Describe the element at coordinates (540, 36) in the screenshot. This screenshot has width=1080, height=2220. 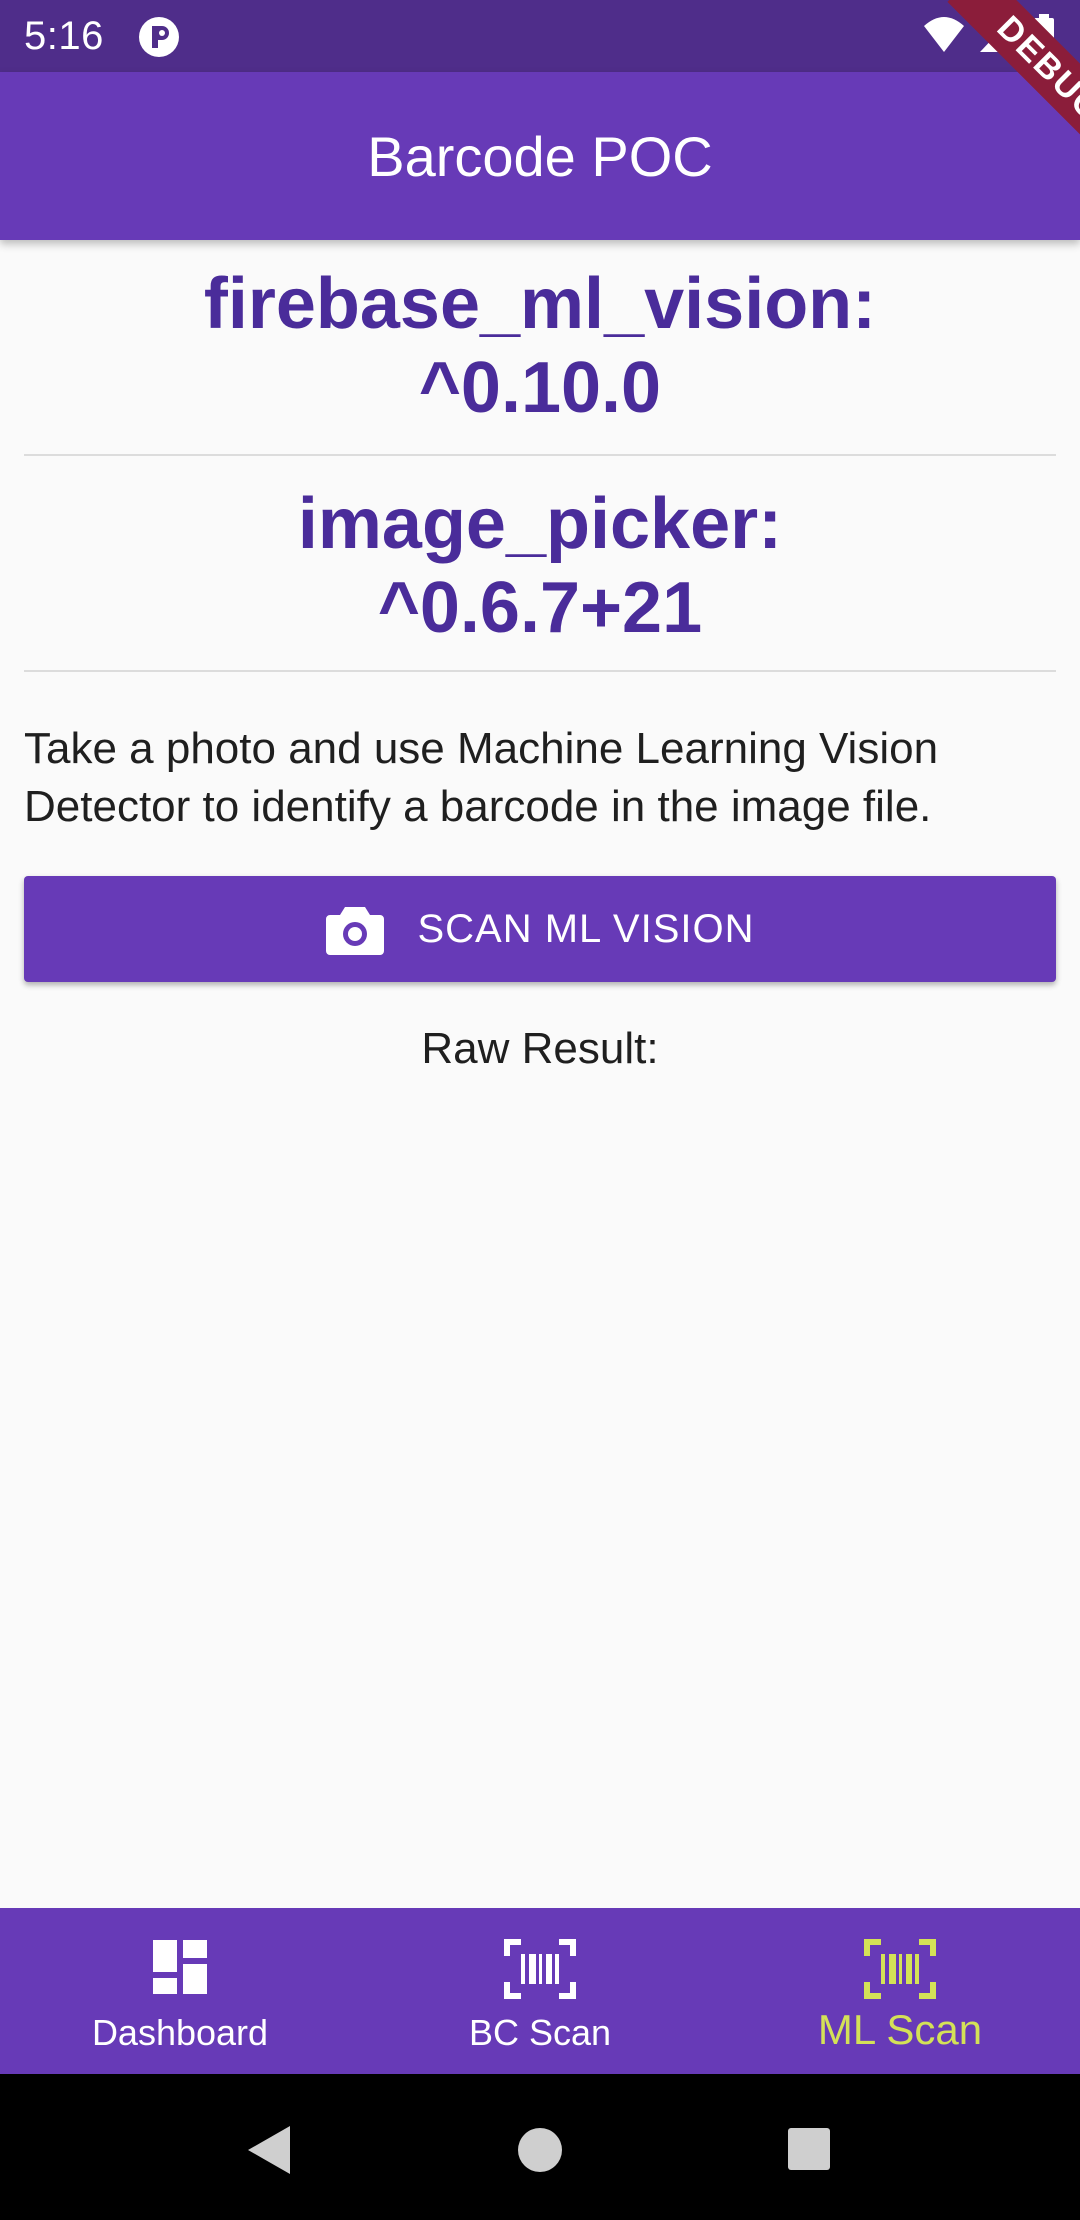
I see `status-bar: 5:16` at that location.